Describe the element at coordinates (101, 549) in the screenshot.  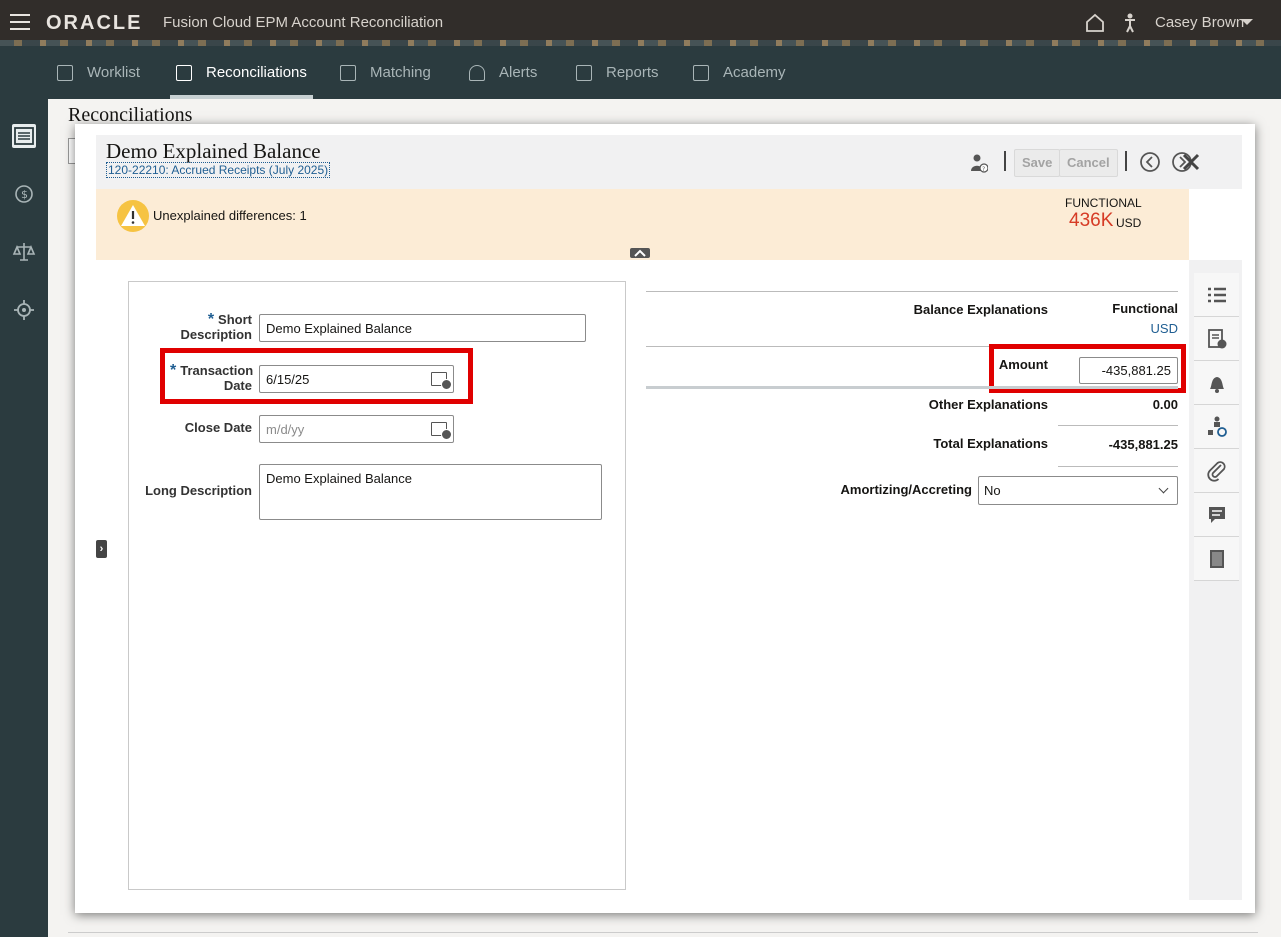
I see `expand-panel-icon: ›` at that location.